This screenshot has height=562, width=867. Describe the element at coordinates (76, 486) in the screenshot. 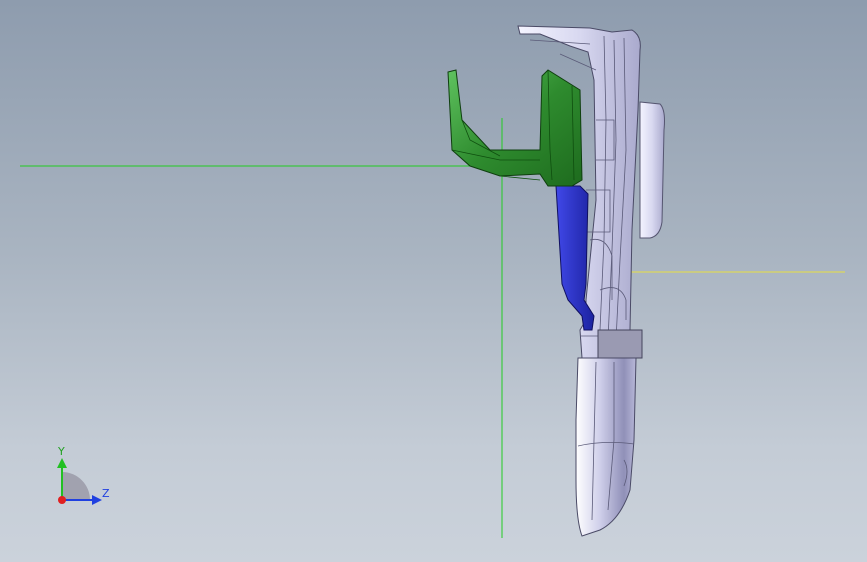

I see `triad-arc-shading` at that location.